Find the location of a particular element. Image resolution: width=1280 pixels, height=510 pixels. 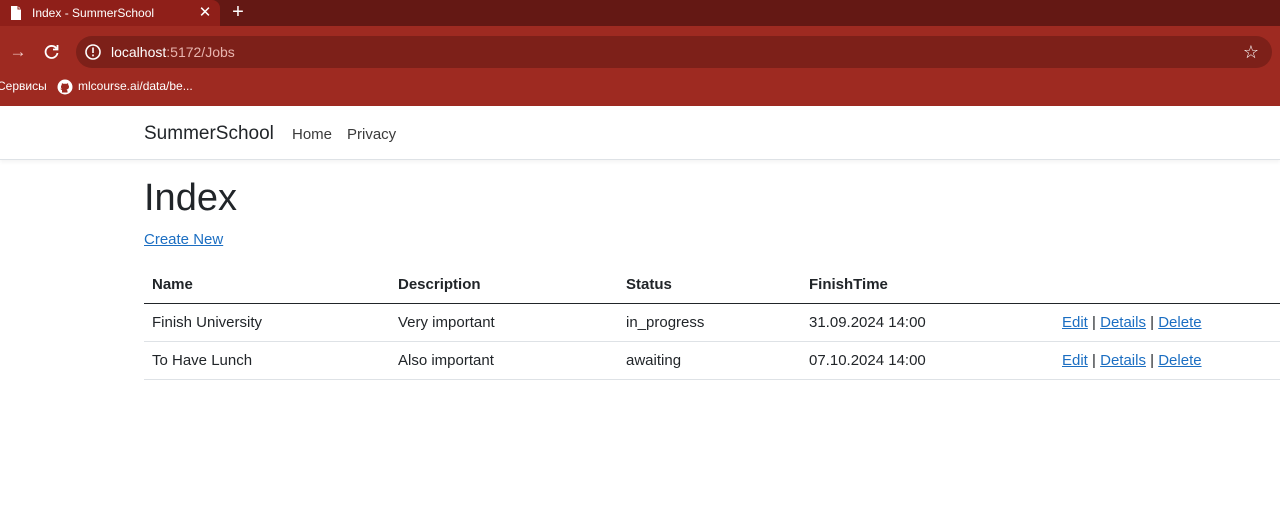

cell-description: Very important is located at coordinates (504, 322).